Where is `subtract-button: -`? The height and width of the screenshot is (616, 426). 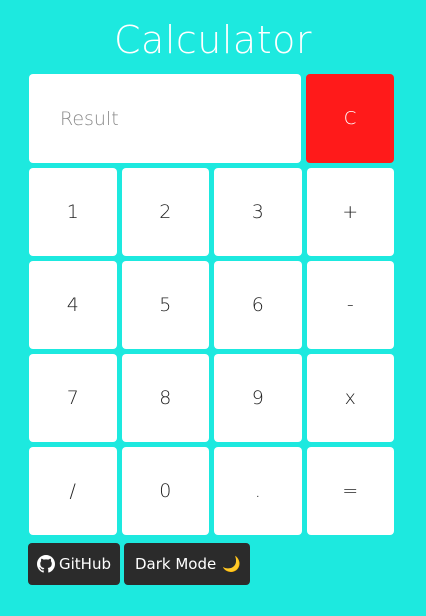 subtract-button: - is located at coordinates (350, 305).